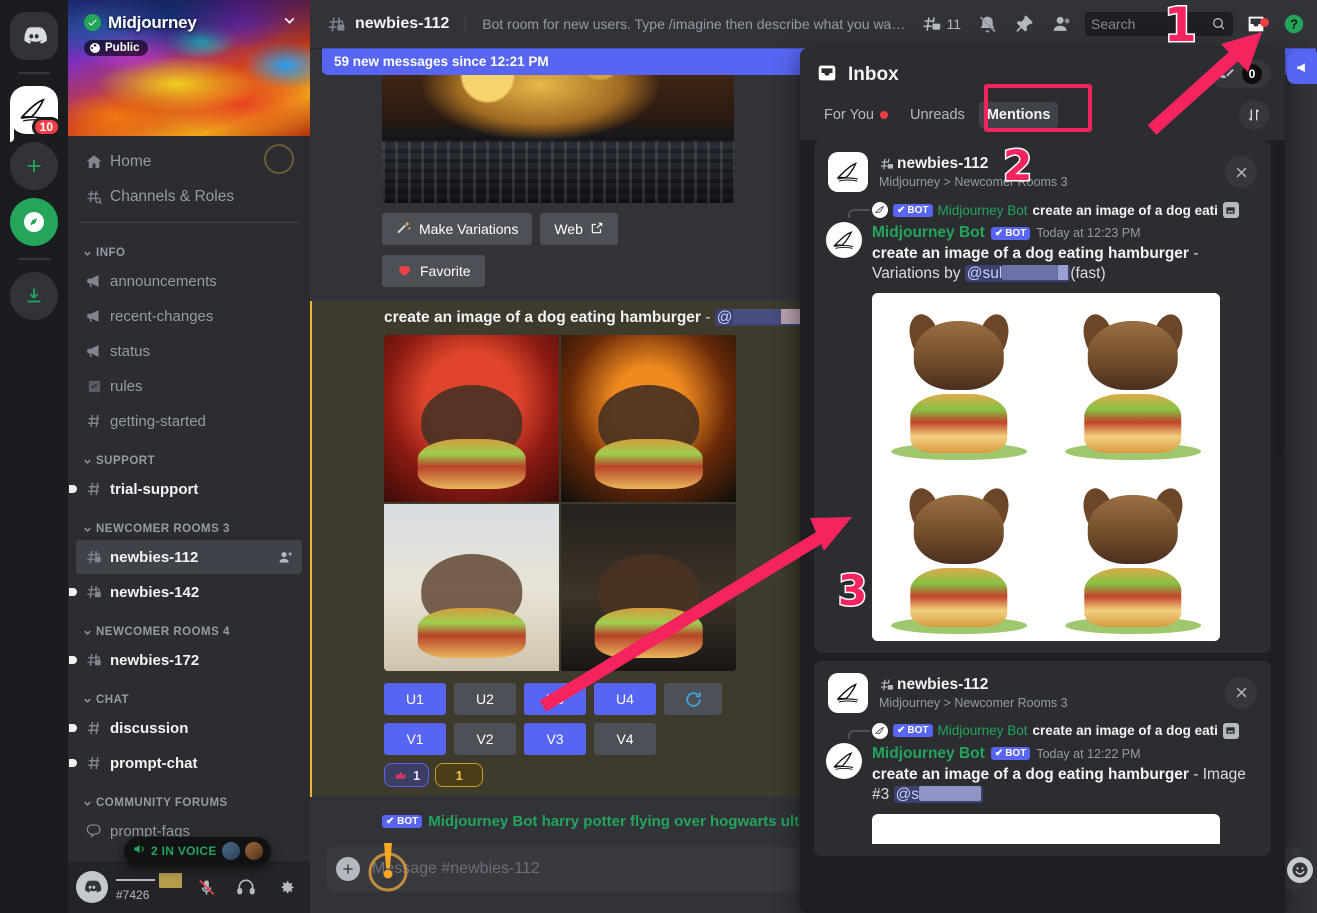 The image size is (1317, 913). What do you see at coordinates (693, 699) in the screenshot?
I see `reroll-button` at bounding box center [693, 699].